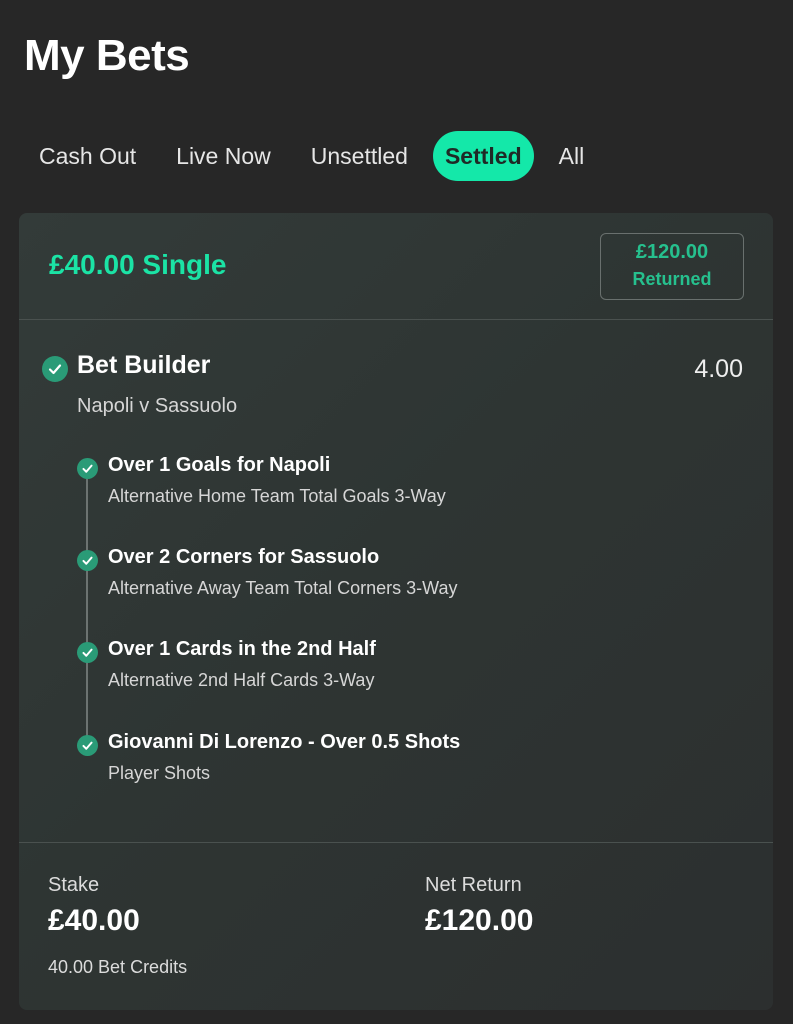  Describe the element at coordinates (219, 465) in the screenshot. I see `leg-selection: Over 1 Goals for Napoli` at that location.